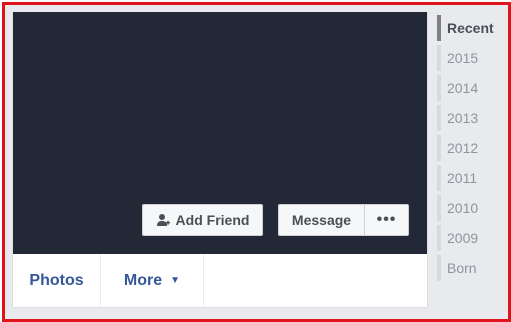 The image size is (511, 322). What do you see at coordinates (322, 220) in the screenshot?
I see `message-button: Message` at bounding box center [322, 220].